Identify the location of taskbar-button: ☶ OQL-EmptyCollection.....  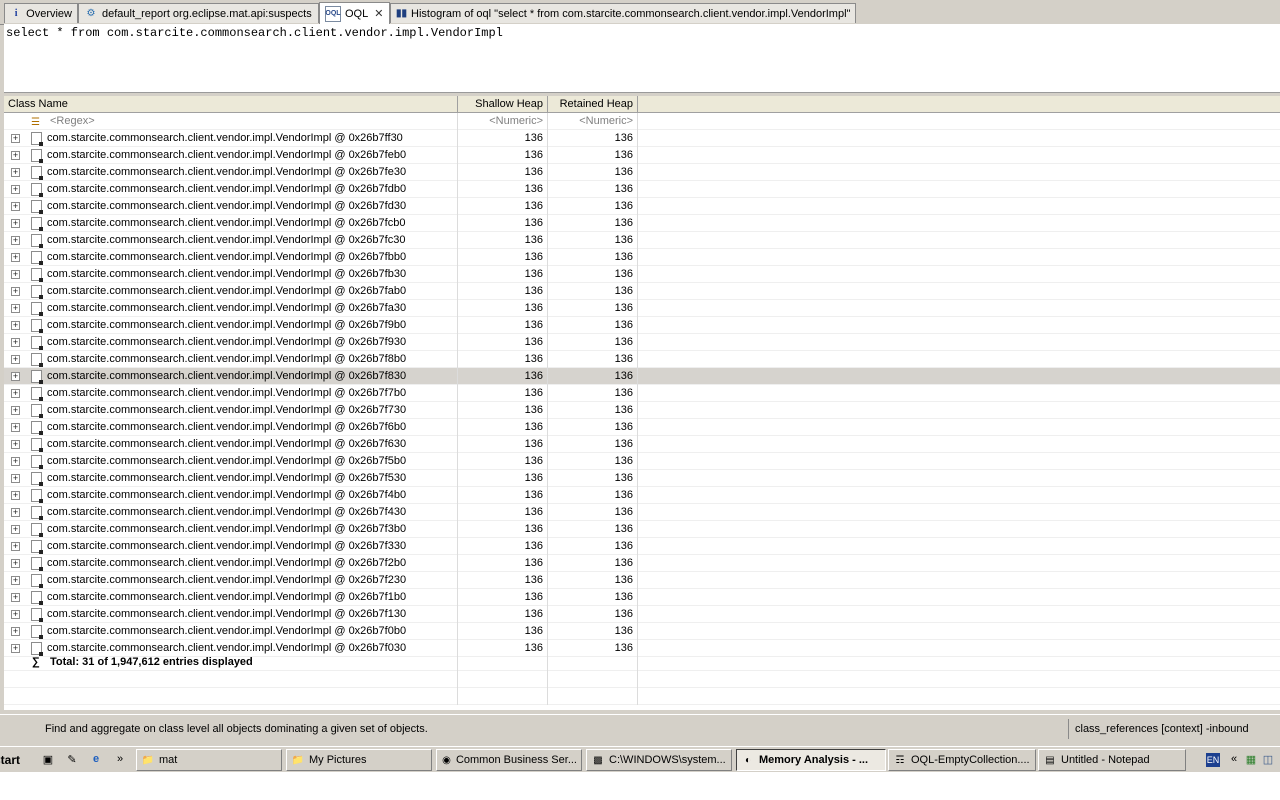
(962, 760).